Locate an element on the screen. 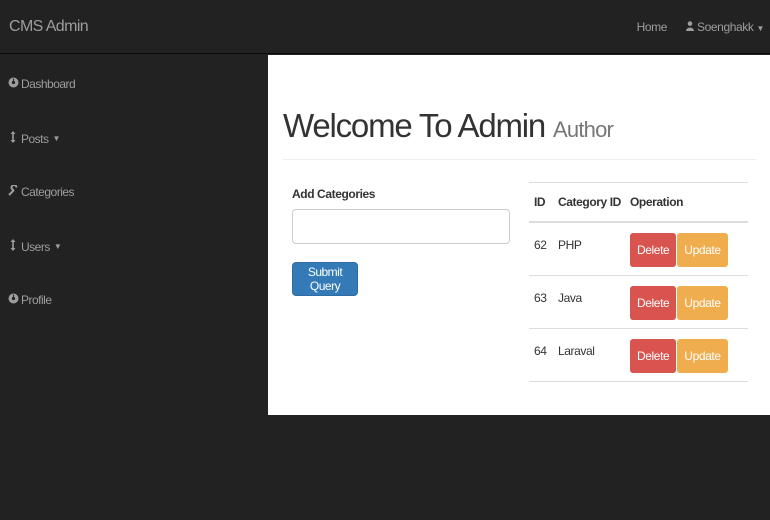 This screenshot has width=770, height=520. row-id: 63 is located at coordinates (541, 301).